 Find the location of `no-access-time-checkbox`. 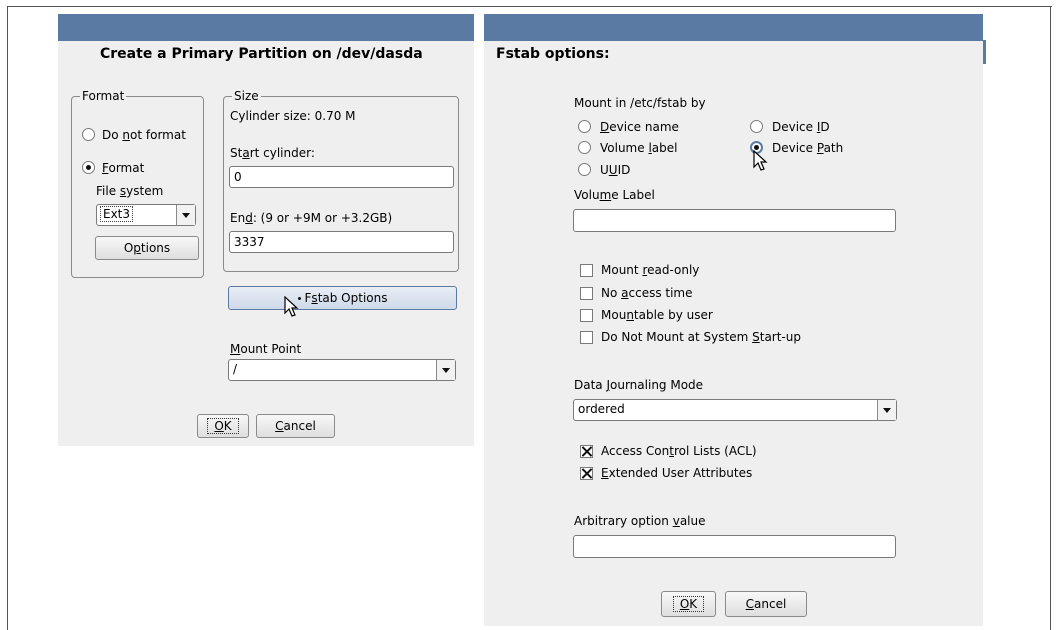

no-access-time-checkbox is located at coordinates (586, 293).